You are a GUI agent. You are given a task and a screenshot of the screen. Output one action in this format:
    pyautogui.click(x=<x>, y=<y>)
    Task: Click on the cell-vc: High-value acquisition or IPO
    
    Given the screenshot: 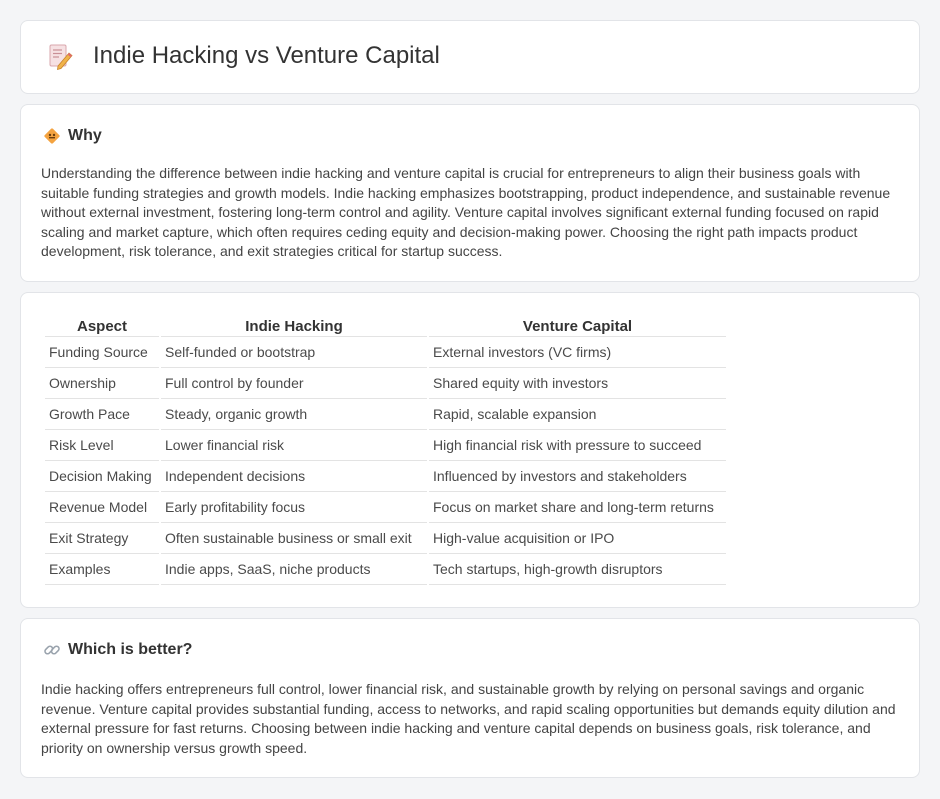 What is the action you would take?
    pyautogui.click(x=577, y=538)
    